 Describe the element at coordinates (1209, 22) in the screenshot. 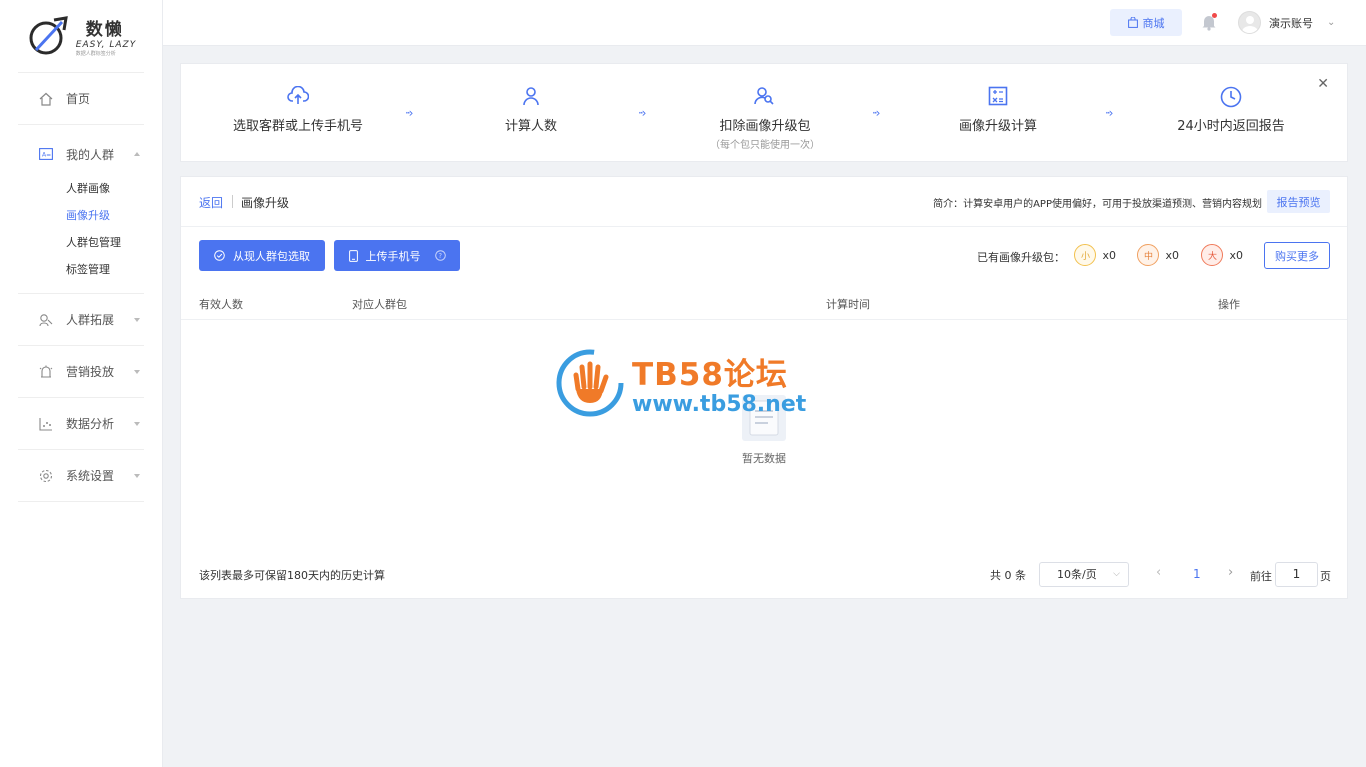

I see `notification-bell` at that location.